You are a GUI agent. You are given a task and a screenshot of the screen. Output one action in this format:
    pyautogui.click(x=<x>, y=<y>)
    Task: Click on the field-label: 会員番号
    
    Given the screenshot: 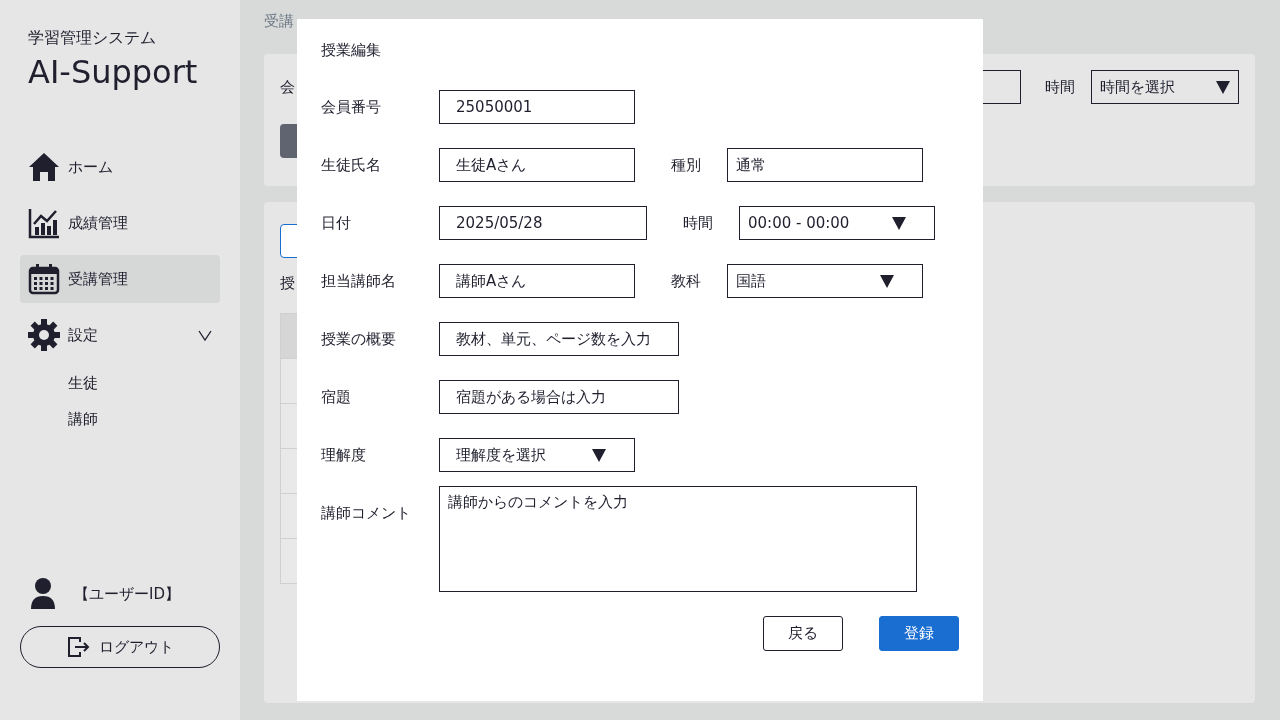 What is the action you would take?
    pyautogui.click(x=351, y=107)
    